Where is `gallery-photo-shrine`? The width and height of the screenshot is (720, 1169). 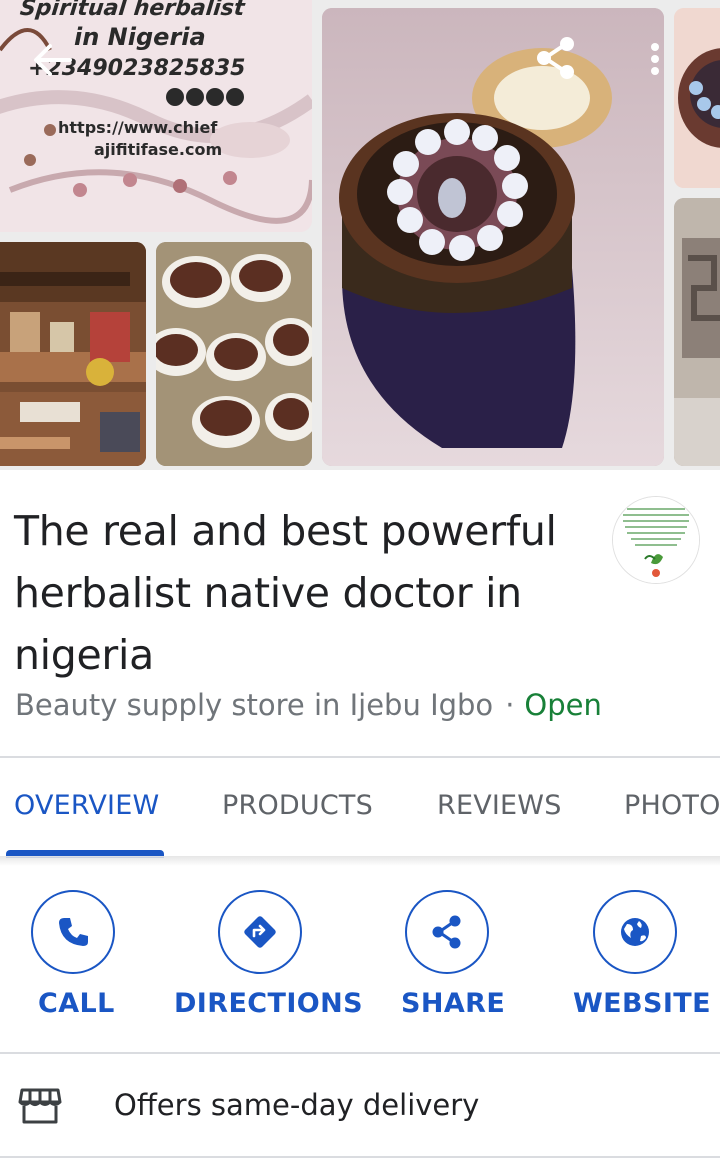 gallery-photo-shrine is located at coordinates (73, 354).